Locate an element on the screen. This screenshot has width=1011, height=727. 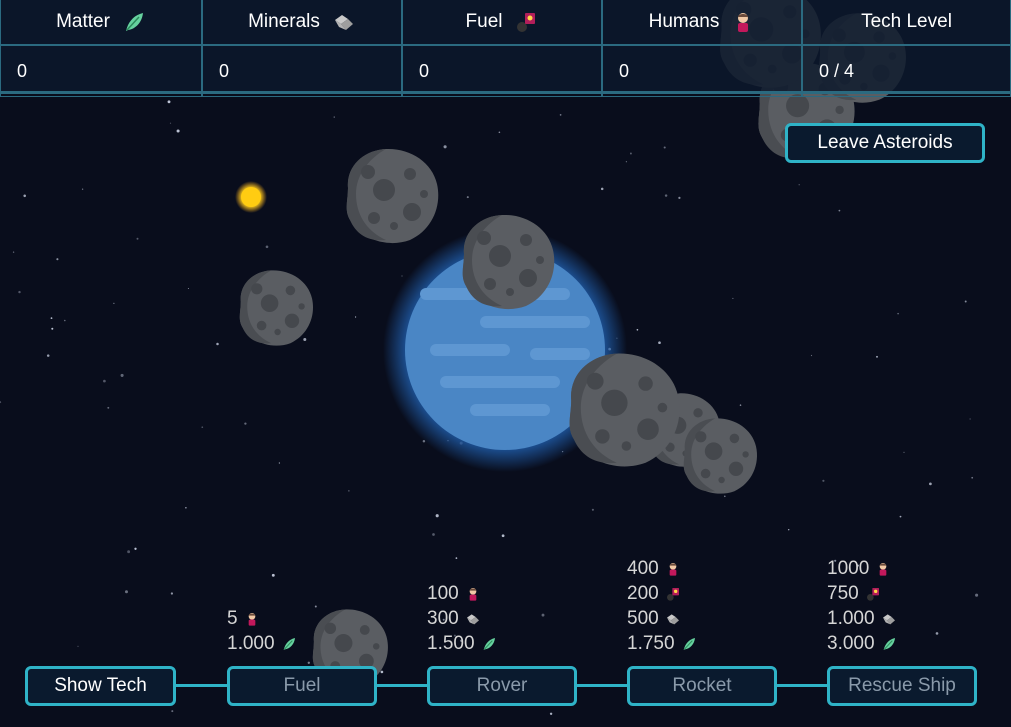
show-tech-button: Show Tech is located at coordinates (100, 686).